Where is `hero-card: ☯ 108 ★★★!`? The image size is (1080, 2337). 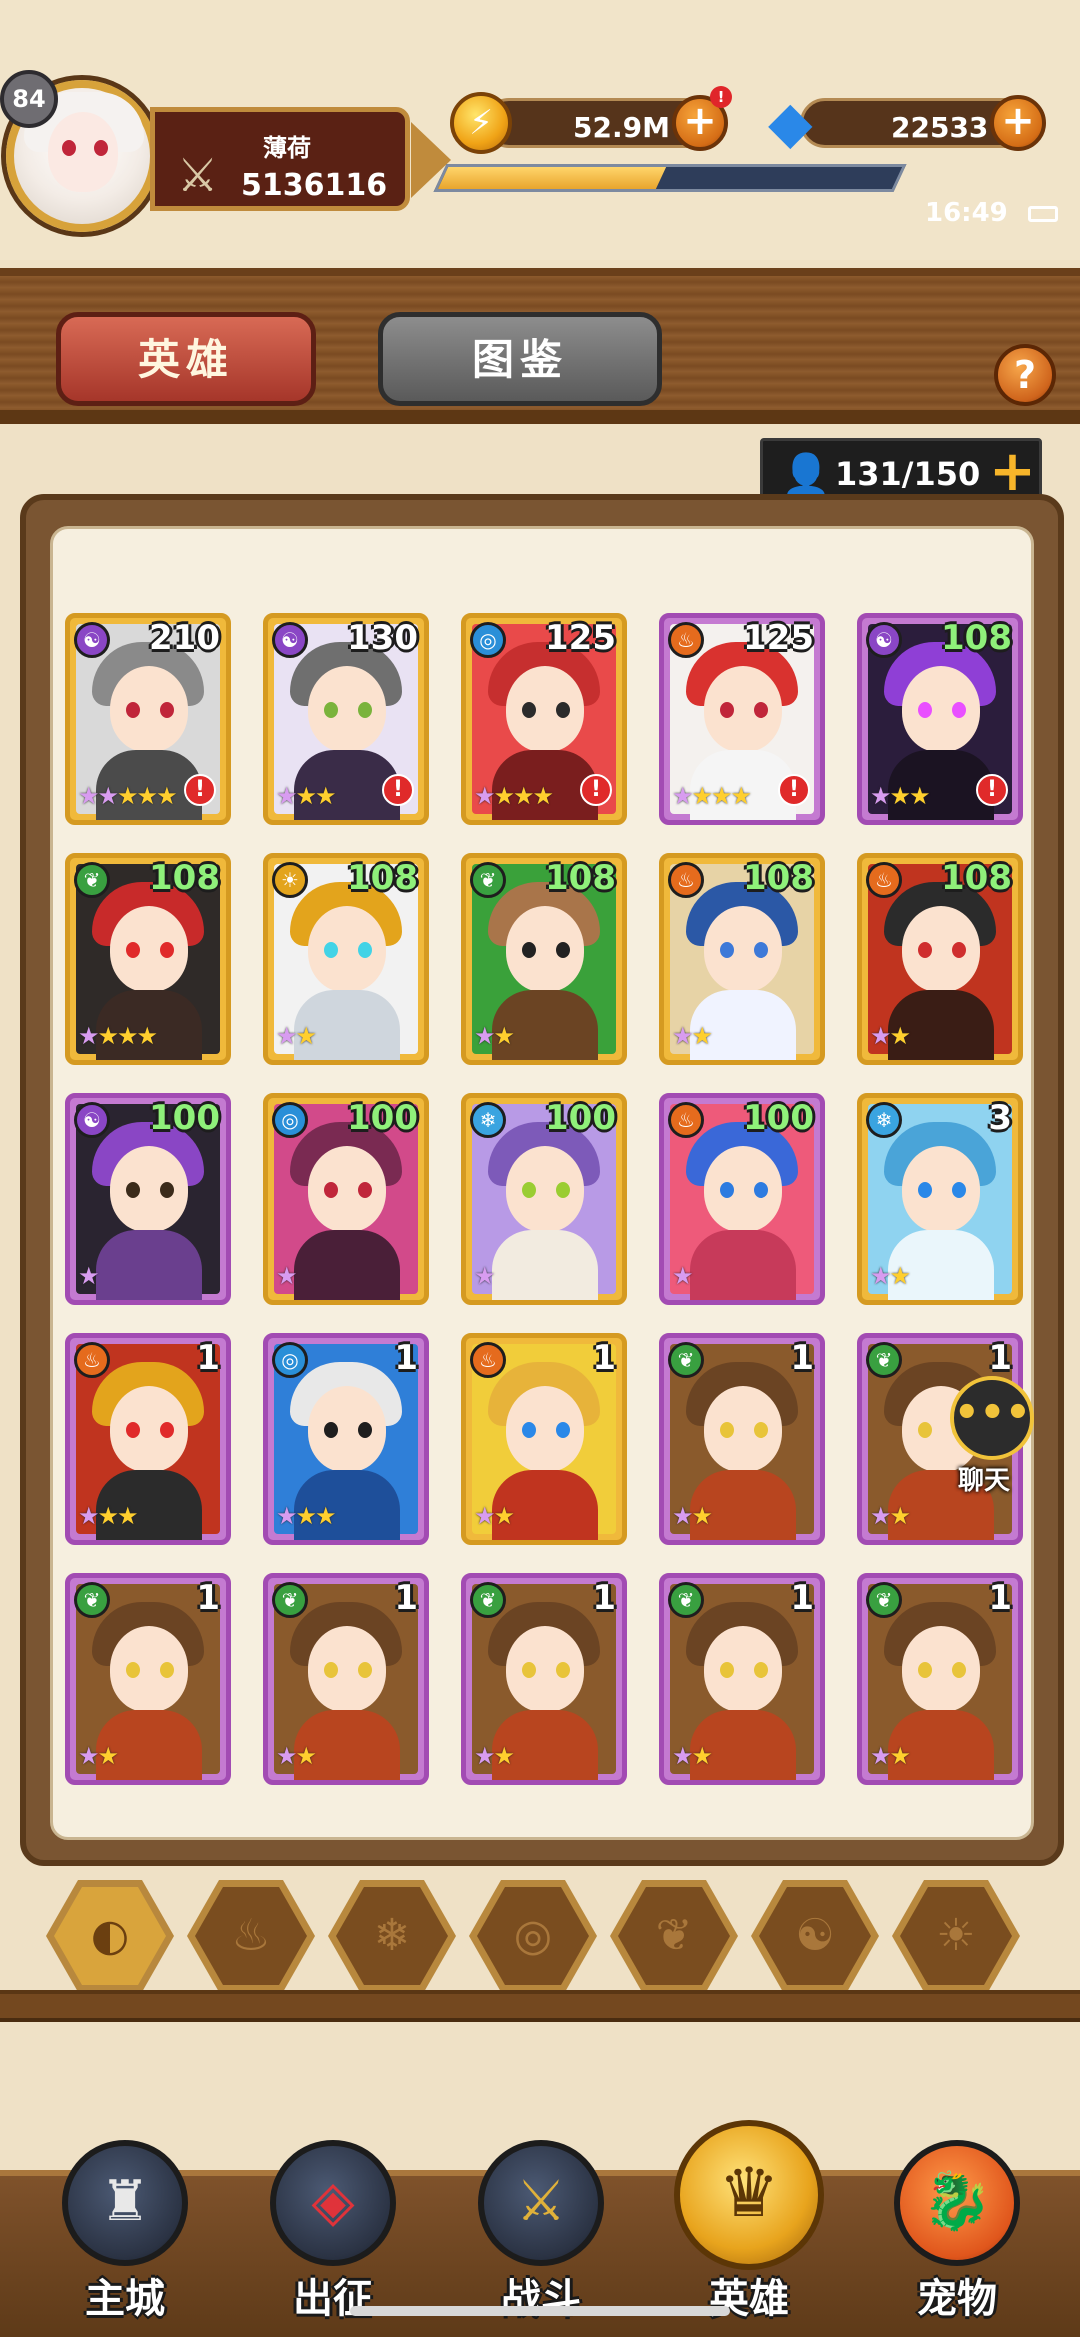 hero-card: ☯ 108 ★★★! is located at coordinates (940, 719).